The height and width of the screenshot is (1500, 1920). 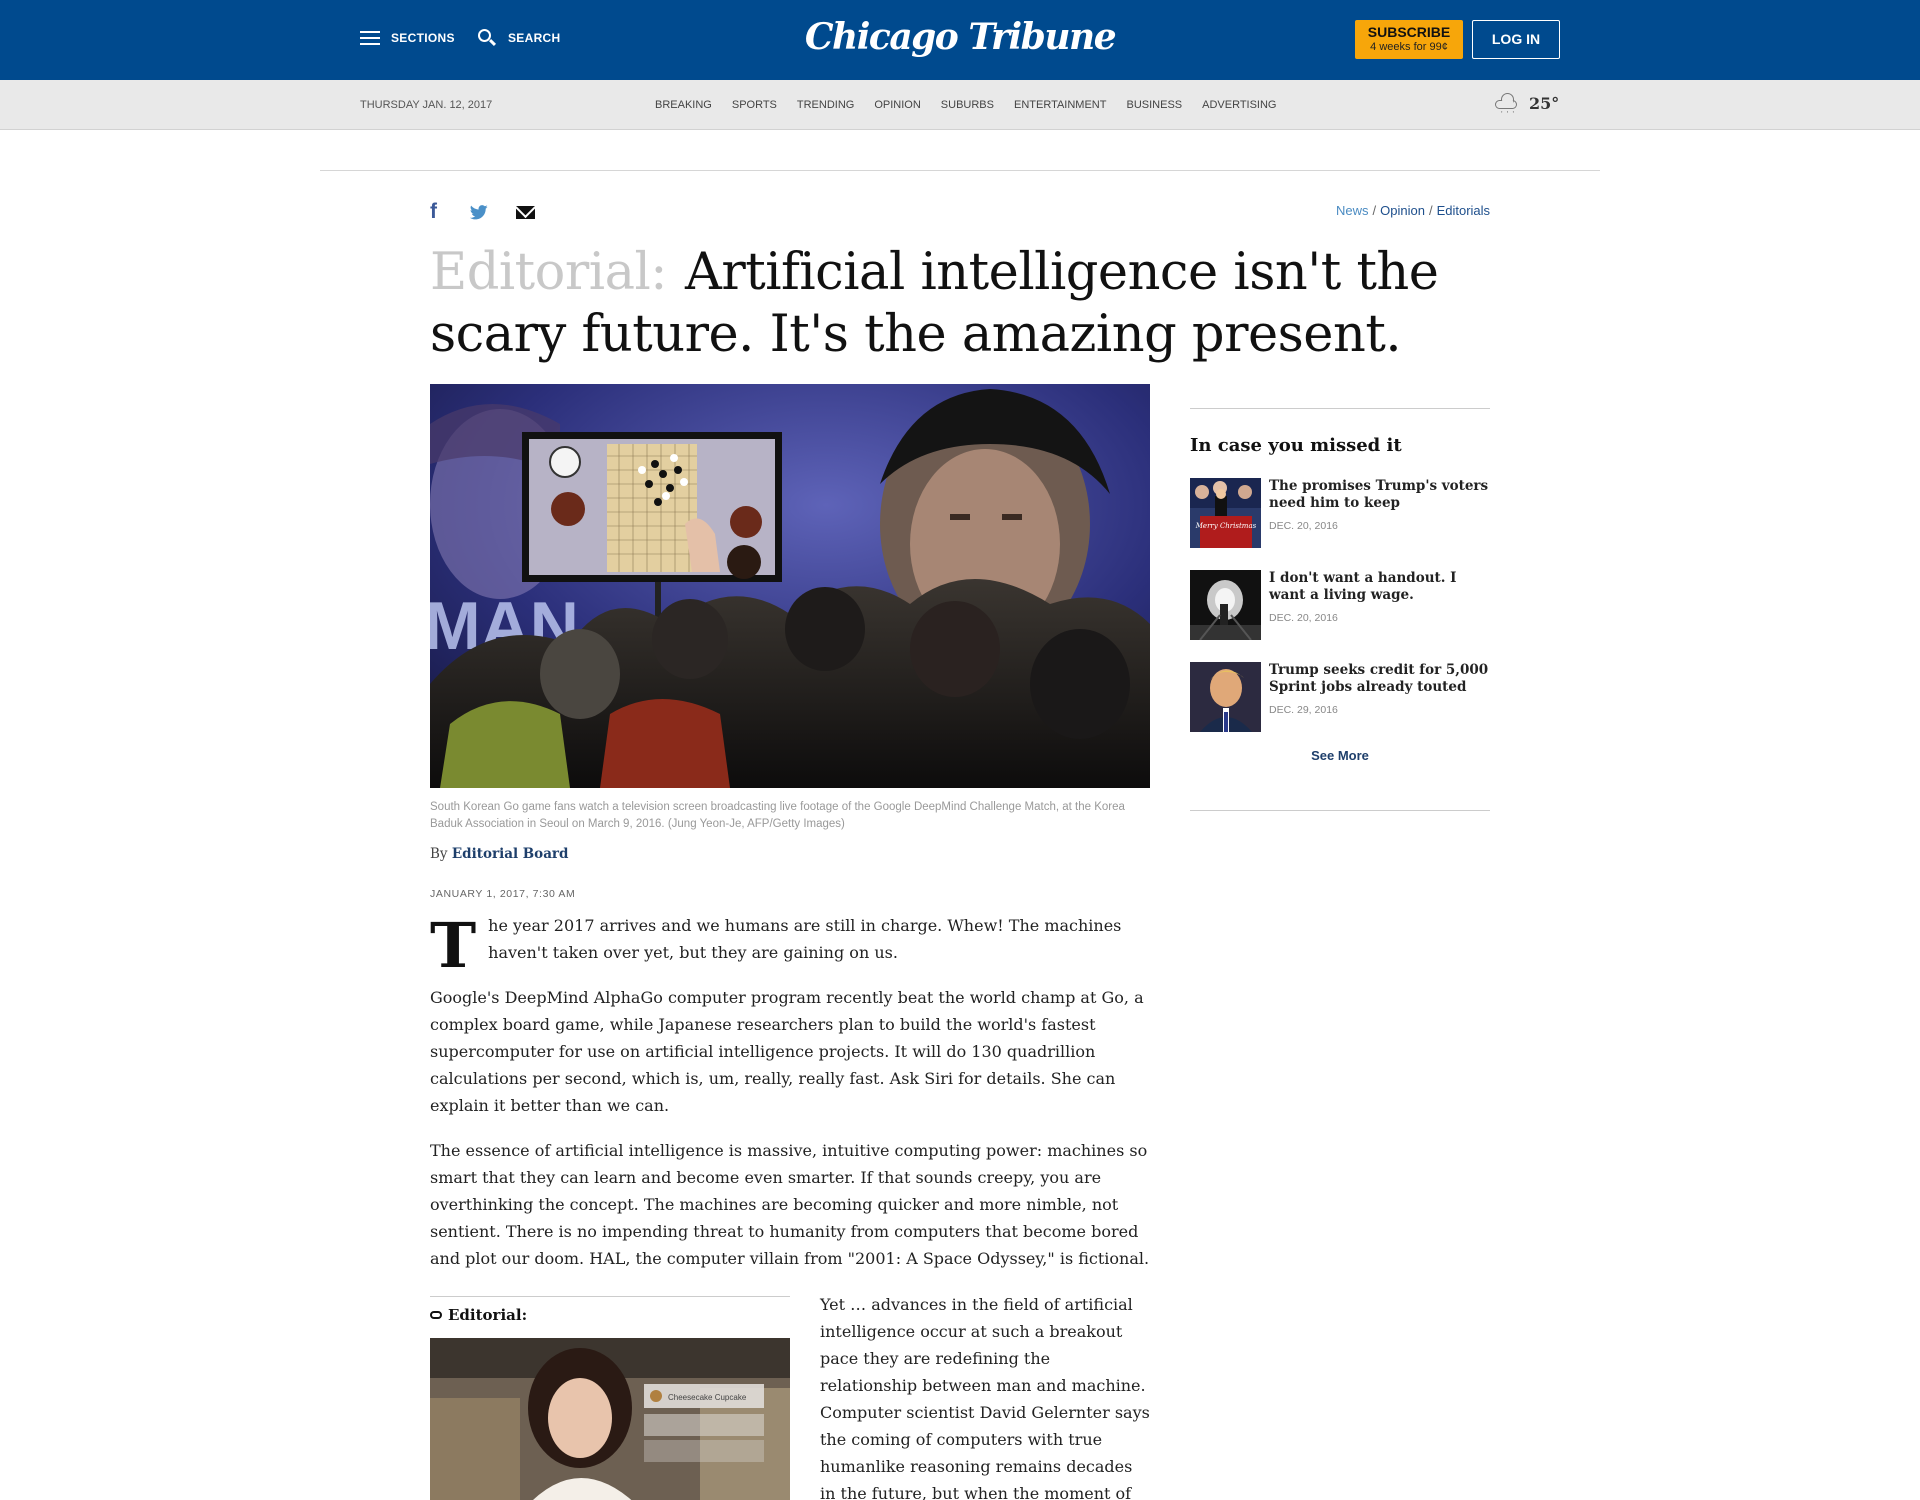 I want to click on link-icon, so click(x=436, y=1315).